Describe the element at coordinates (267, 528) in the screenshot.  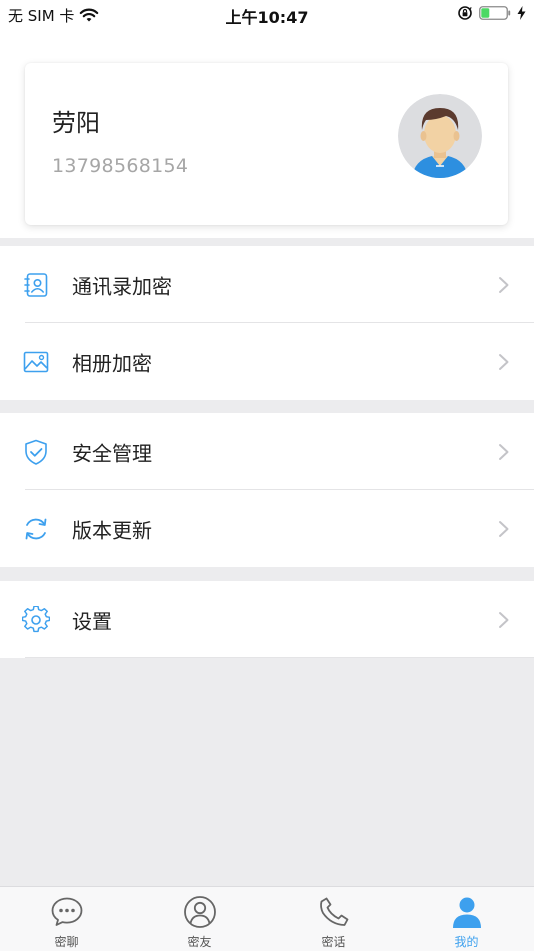
I see `menu-item-version-update: 版本更新` at that location.